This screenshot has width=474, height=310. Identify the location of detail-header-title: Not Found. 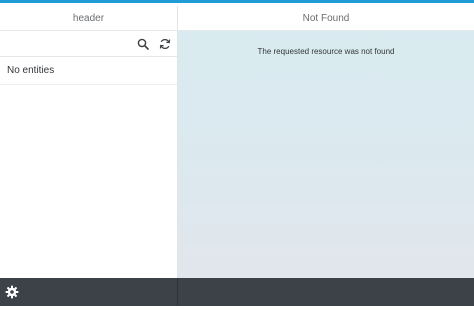
(326, 18).